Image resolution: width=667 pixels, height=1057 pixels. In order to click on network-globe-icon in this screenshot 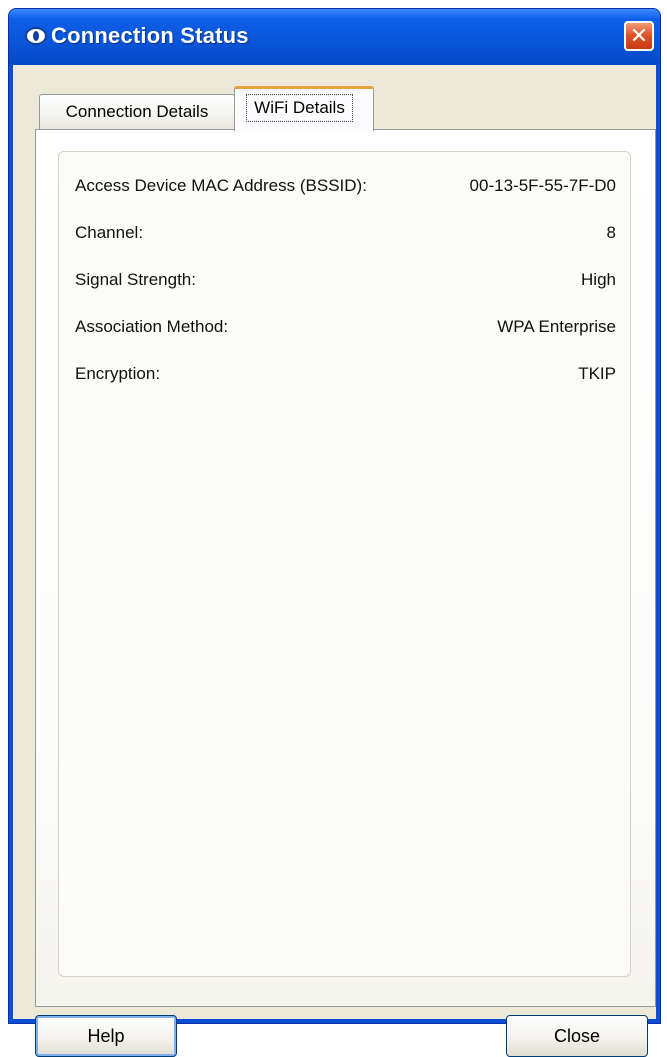, I will do `click(36, 36)`.